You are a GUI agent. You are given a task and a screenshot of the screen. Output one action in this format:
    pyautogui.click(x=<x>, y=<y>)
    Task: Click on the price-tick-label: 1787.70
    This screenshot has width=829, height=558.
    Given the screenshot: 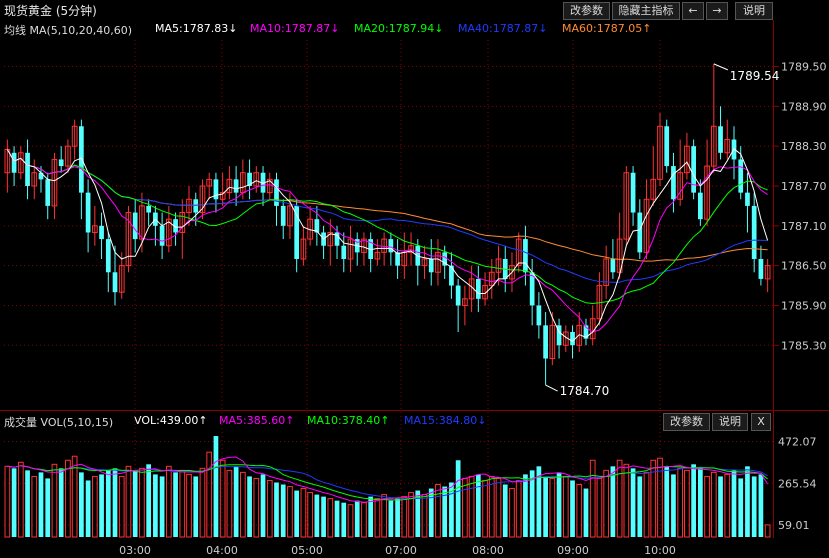 What is the action you would take?
    pyautogui.click(x=804, y=186)
    